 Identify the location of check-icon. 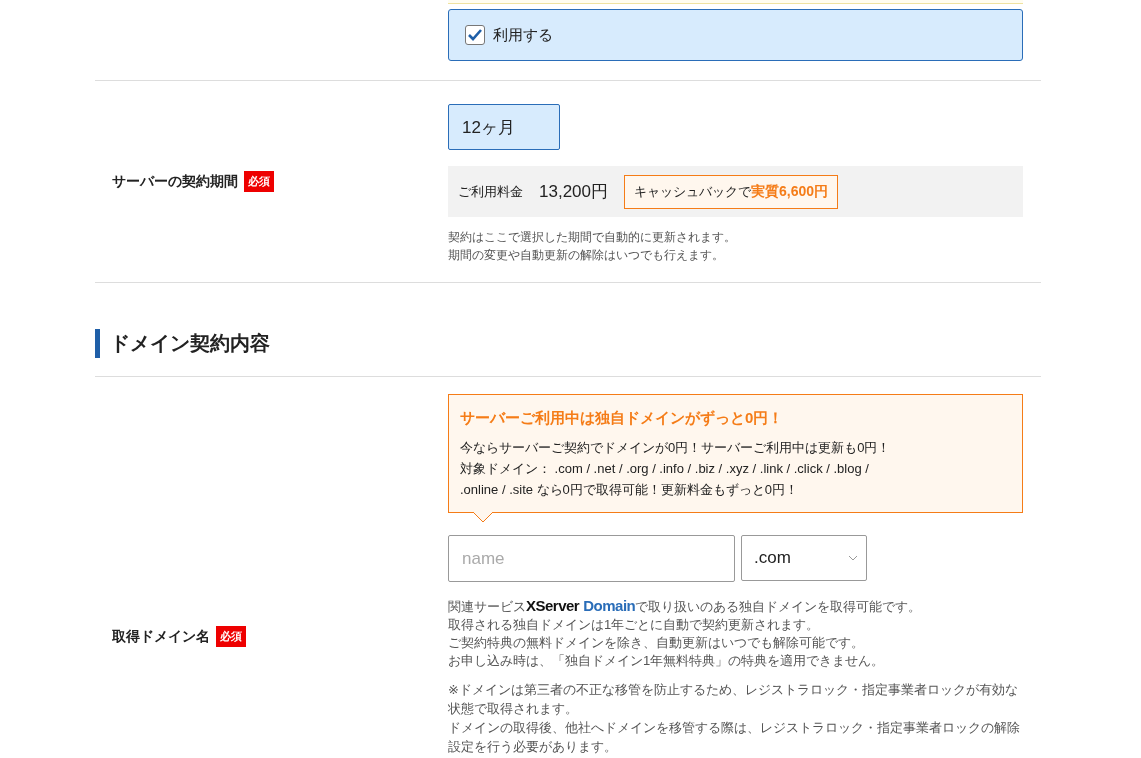
(475, 35).